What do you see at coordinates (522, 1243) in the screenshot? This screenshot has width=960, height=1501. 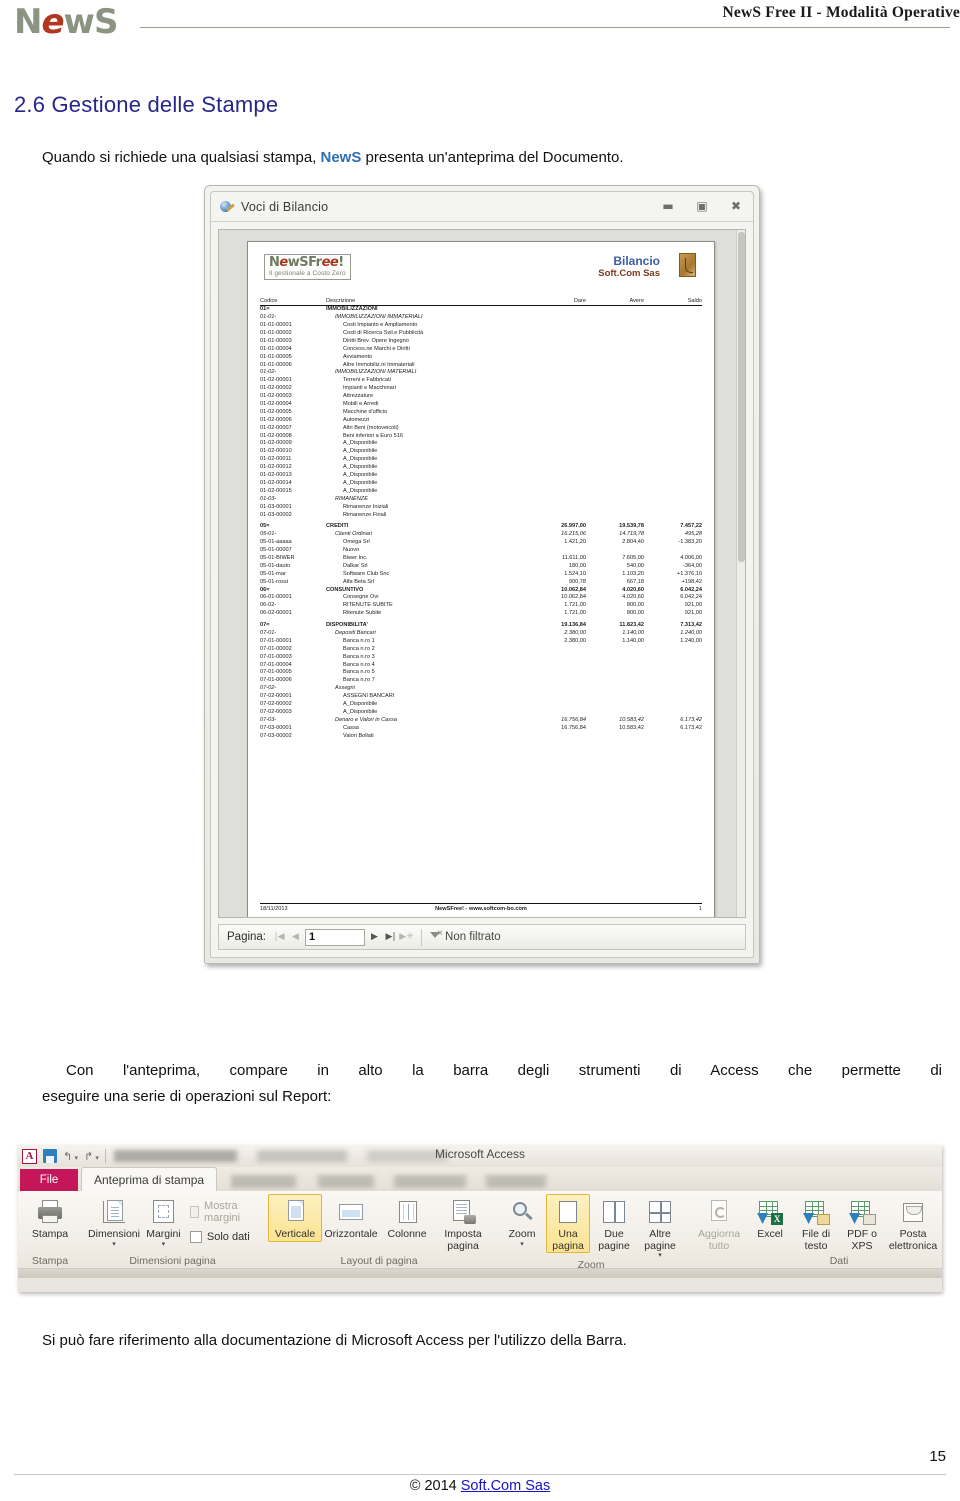 I see `zoom-dropdown-icon: ▾` at bounding box center [522, 1243].